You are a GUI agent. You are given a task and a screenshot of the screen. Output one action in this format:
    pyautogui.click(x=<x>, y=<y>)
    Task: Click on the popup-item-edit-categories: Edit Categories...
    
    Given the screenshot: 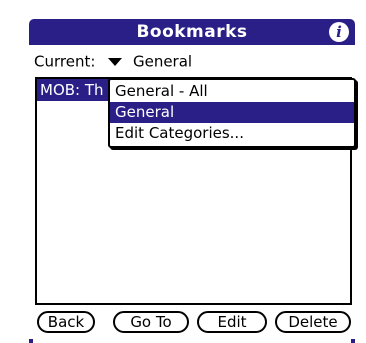 What is the action you would take?
    pyautogui.click(x=232, y=133)
    